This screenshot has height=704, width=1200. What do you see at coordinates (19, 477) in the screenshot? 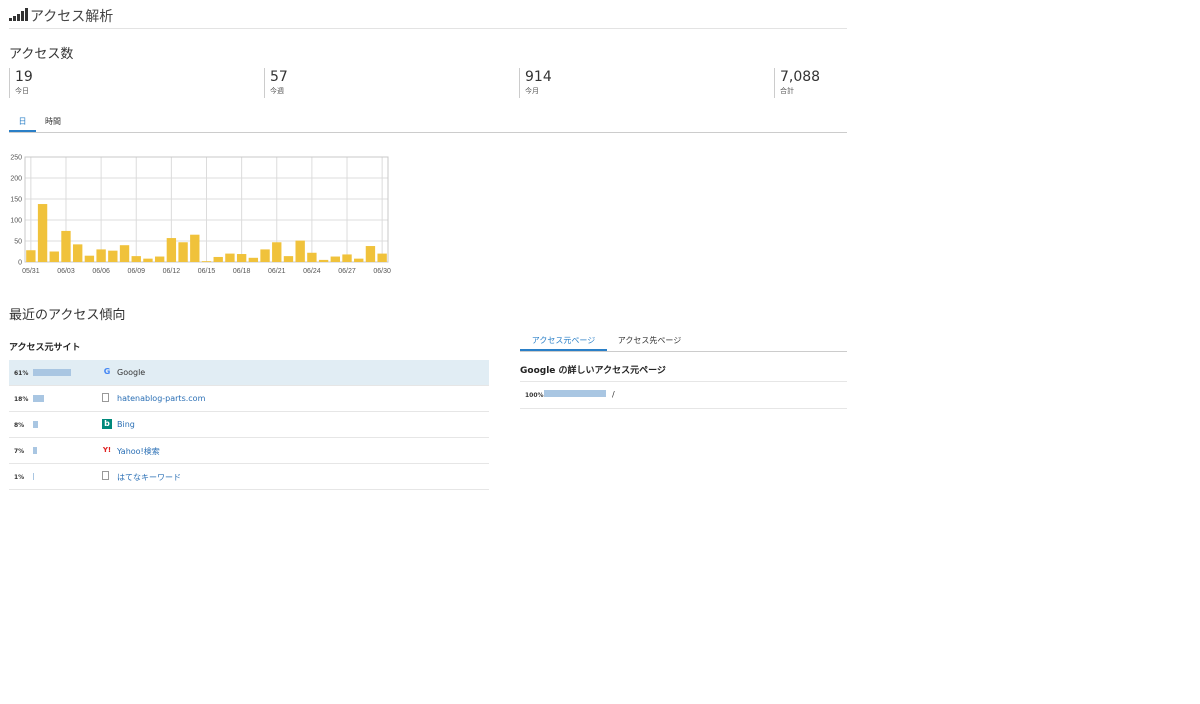
I see `source-pct: 1%` at bounding box center [19, 477].